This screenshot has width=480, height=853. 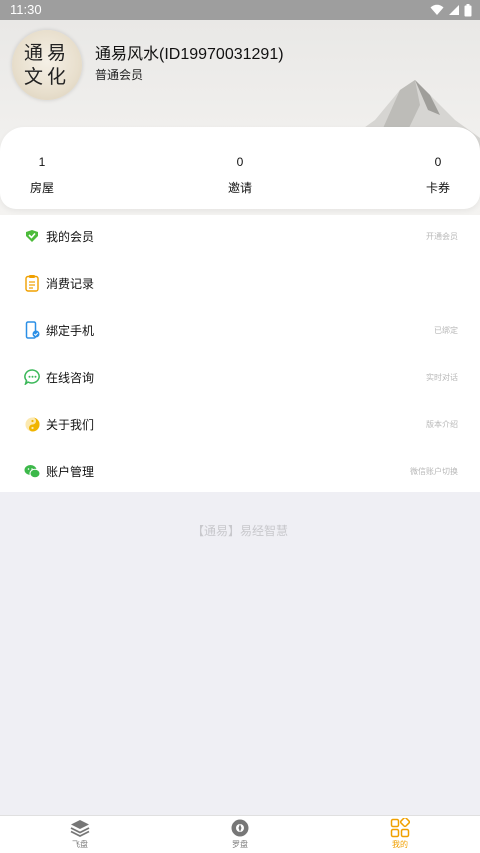 What do you see at coordinates (70, 424) in the screenshot?
I see `menu-label: 关于我们` at bounding box center [70, 424].